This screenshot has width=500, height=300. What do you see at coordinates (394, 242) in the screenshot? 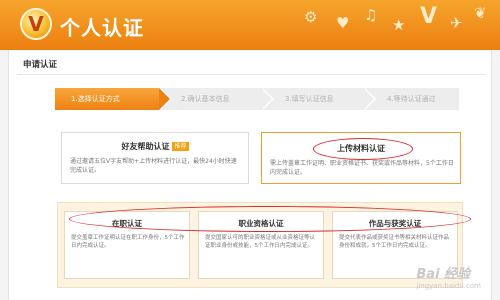
I see `works-awards-cert-desc: 提交代表作品或获奖证书等相关材料认证作品身份和成就，5个工作日内完成认证。` at bounding box center [394, 242].